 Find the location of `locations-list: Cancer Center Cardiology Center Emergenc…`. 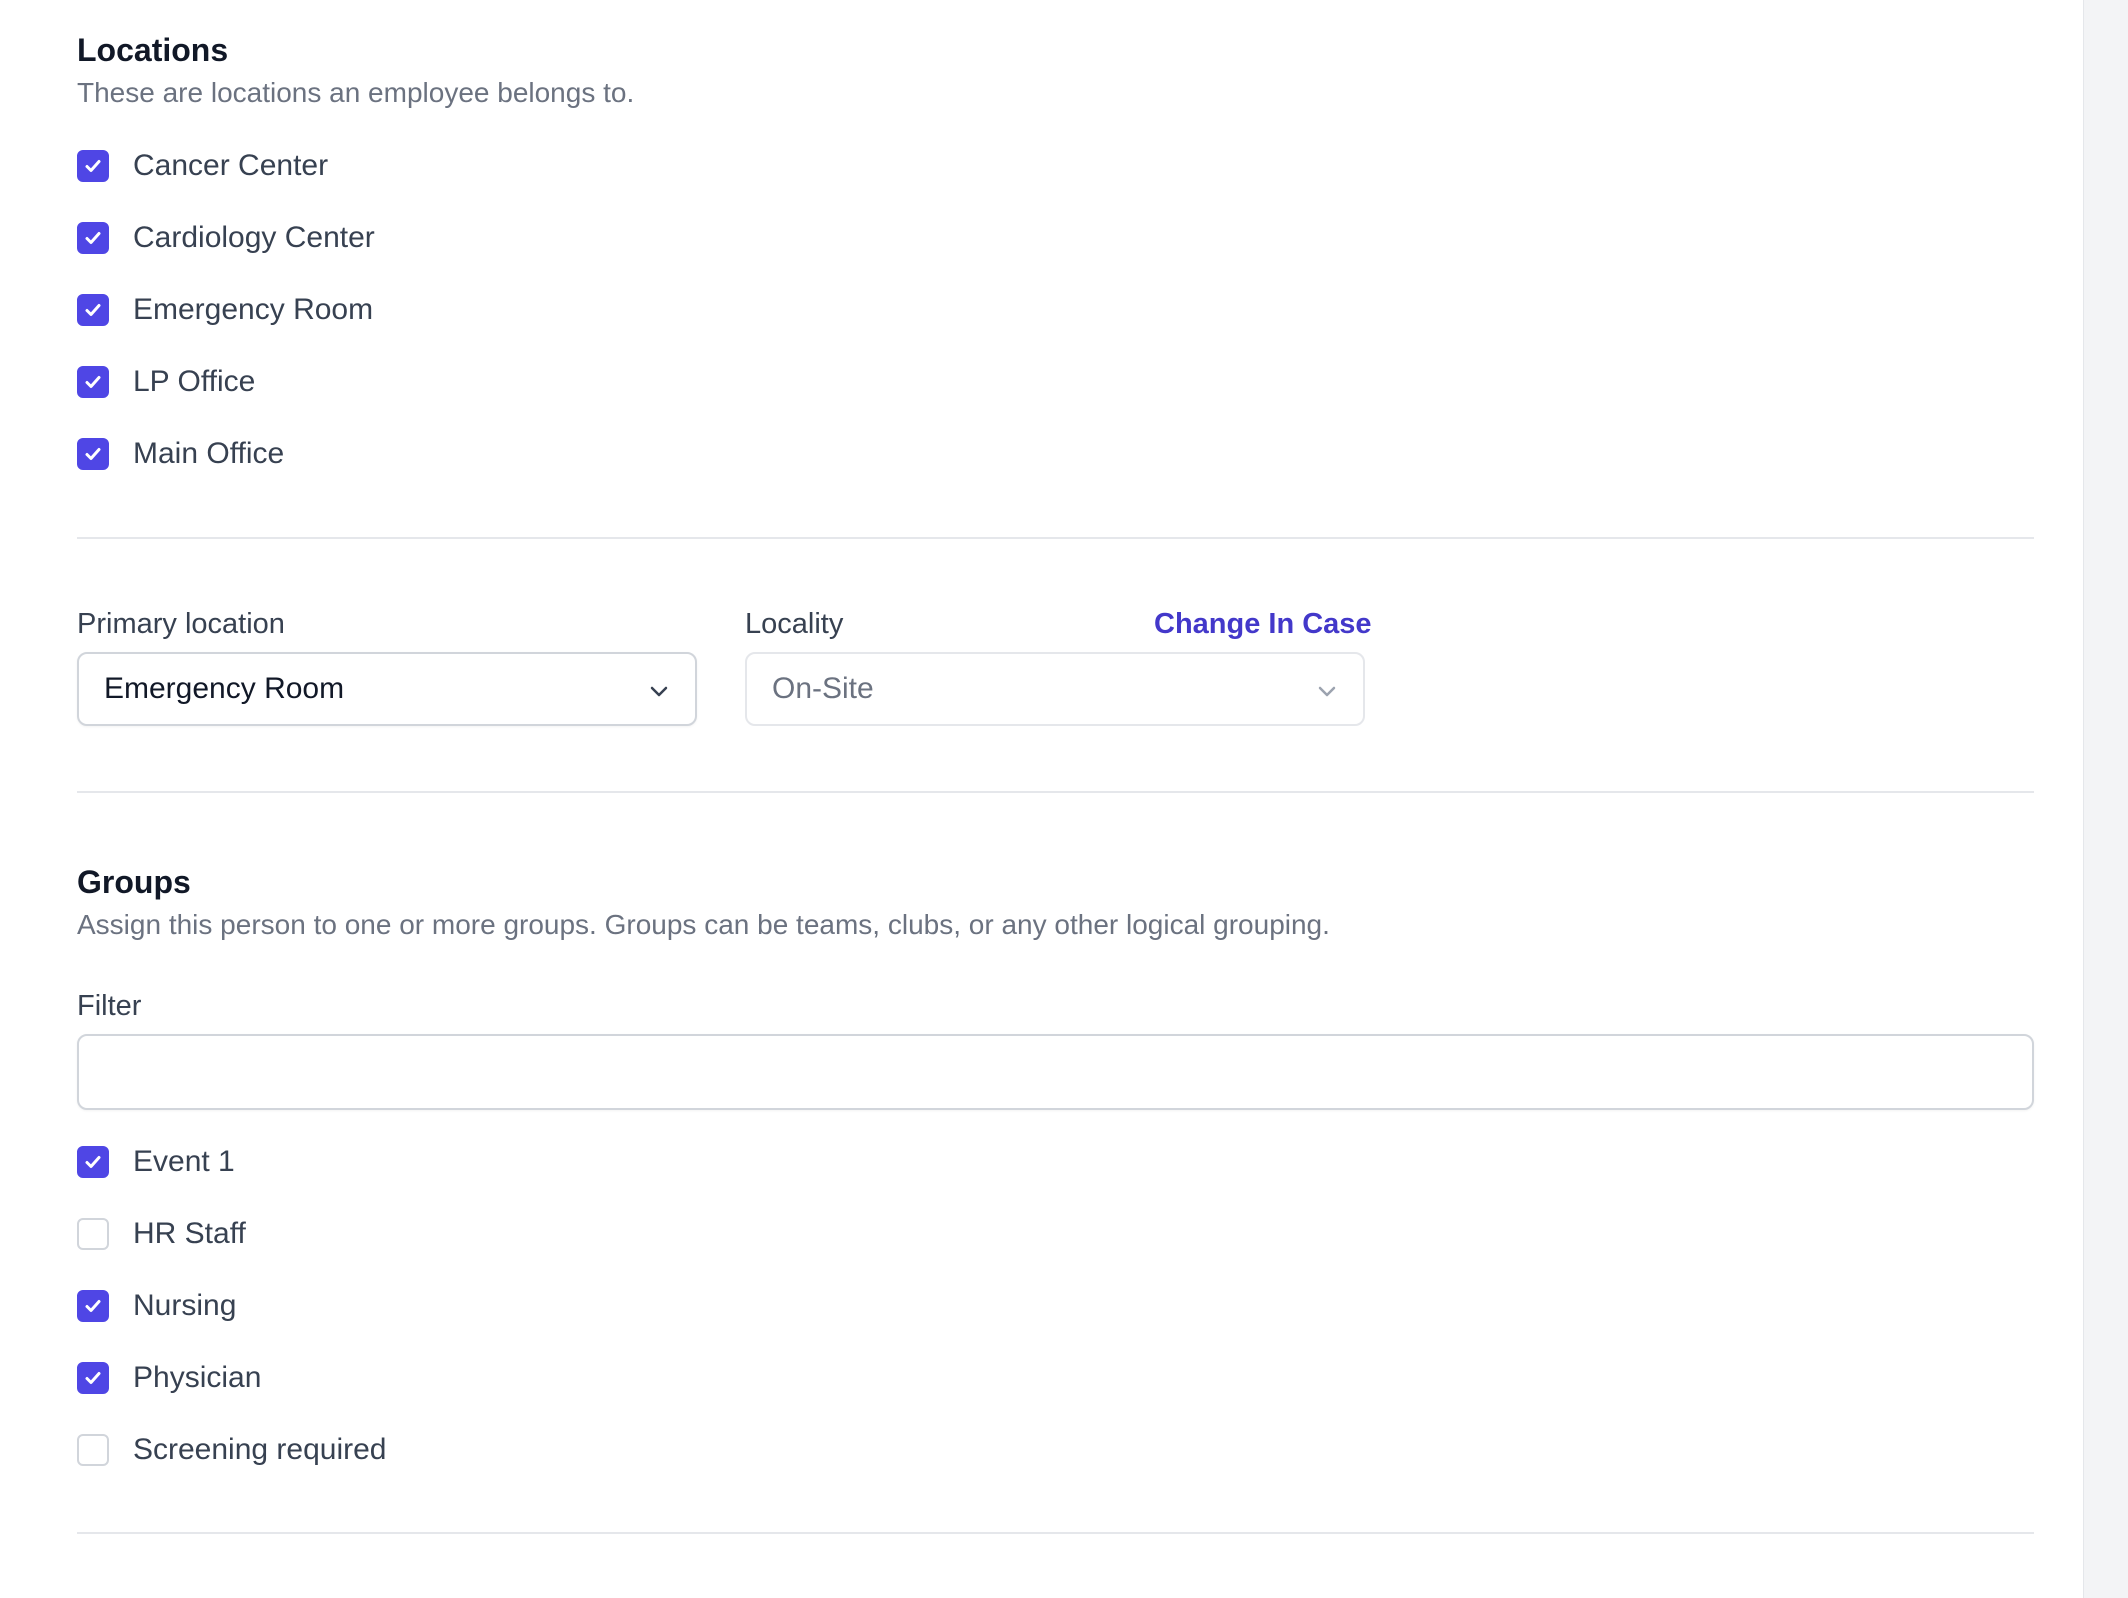

locations-list: Cancer Center Cardiology Center Emergenc… is located at coordinates (226, 310).